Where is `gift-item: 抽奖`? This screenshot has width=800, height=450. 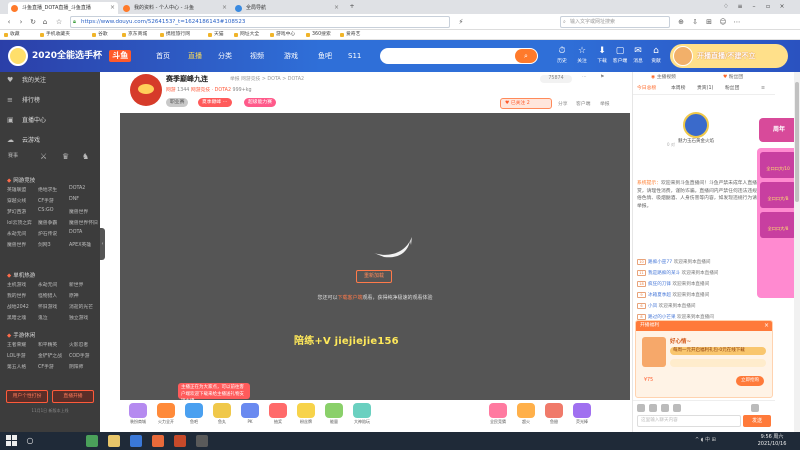 gift-item: 抽奖 is located at coordinates (278, 416).